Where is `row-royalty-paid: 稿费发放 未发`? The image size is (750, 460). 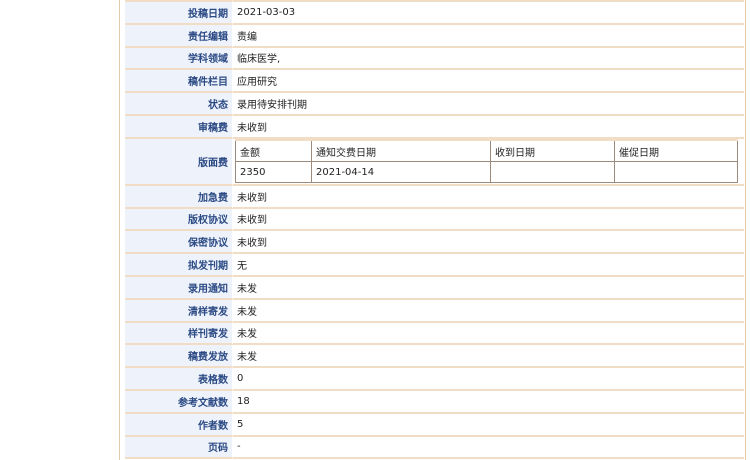
row-royalty-paid: 稿费发放 未发 is located at coordinates (434, 357).